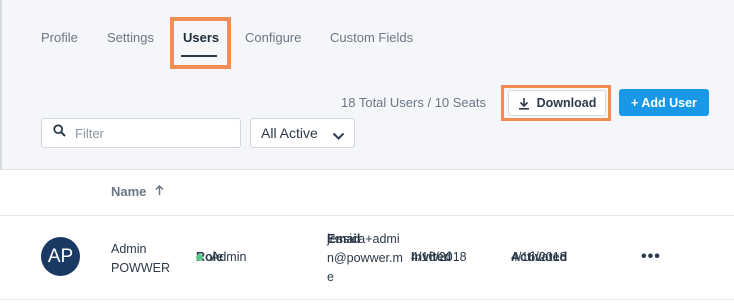  What do you see at coordinates (130, 37) in the screenshot?
I see `tab-settings: Settings` at bounding box center [130, 37].